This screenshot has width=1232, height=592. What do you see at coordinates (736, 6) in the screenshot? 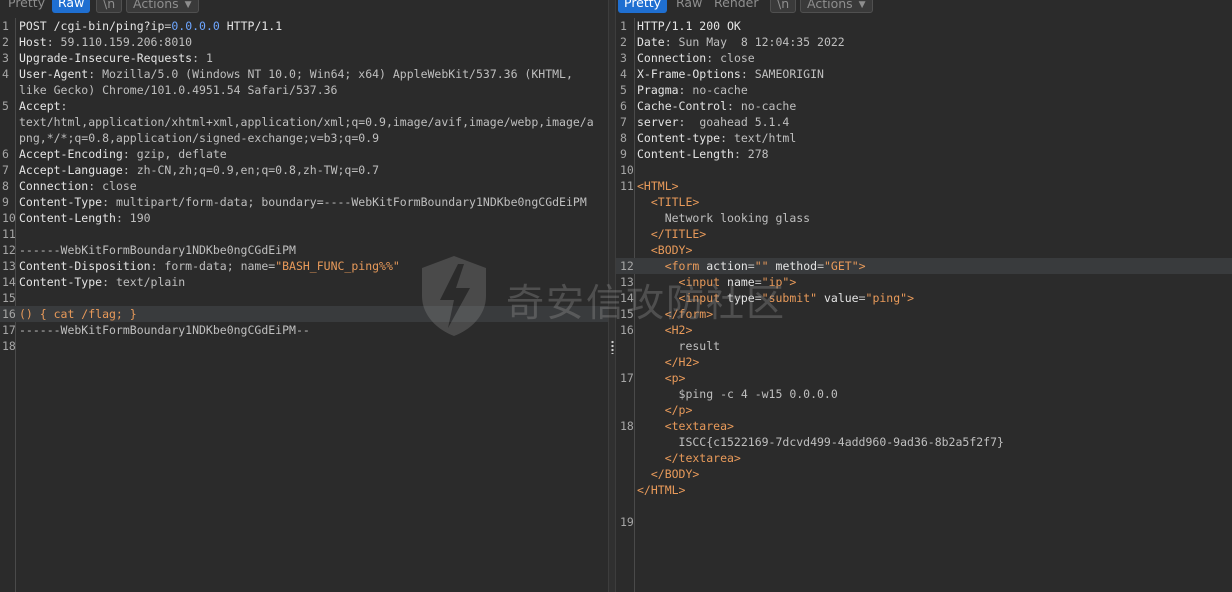
I see `response-tab-render: Render` at bounding box center [736, 6].